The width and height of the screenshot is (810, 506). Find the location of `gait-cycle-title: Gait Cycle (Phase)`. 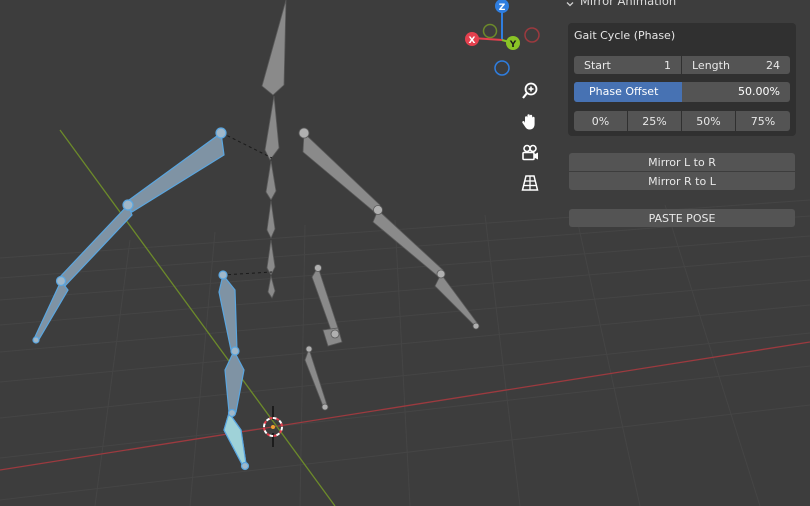

gait-cycle-title: Gait Cycle (Phase) is located at coordinates (625, 35).